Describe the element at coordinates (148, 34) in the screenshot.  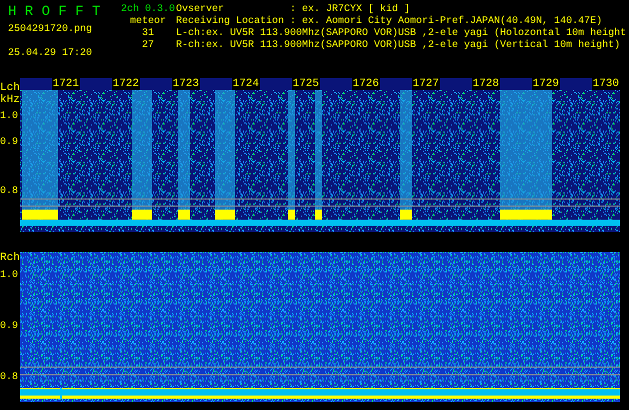
I see `meteor-count: 31` at that location.